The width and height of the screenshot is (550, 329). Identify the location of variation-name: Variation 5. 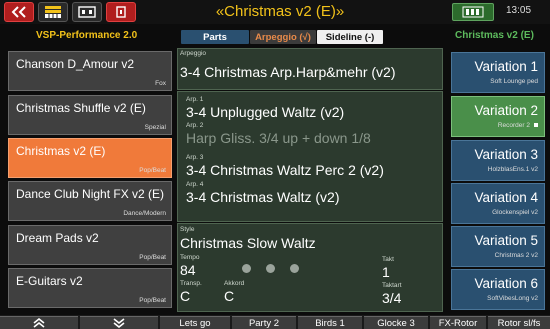
(506, 240).